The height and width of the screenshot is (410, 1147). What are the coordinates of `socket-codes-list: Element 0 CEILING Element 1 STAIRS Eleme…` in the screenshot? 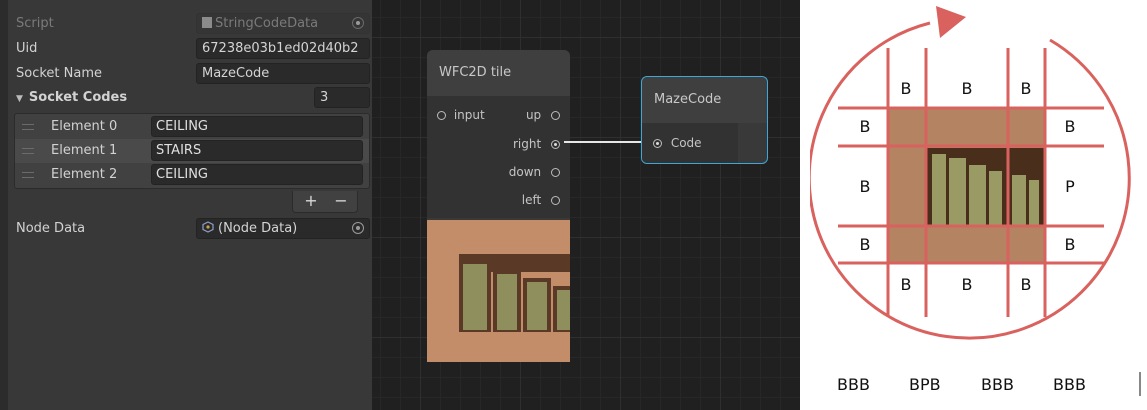 It's located at (192, 151).